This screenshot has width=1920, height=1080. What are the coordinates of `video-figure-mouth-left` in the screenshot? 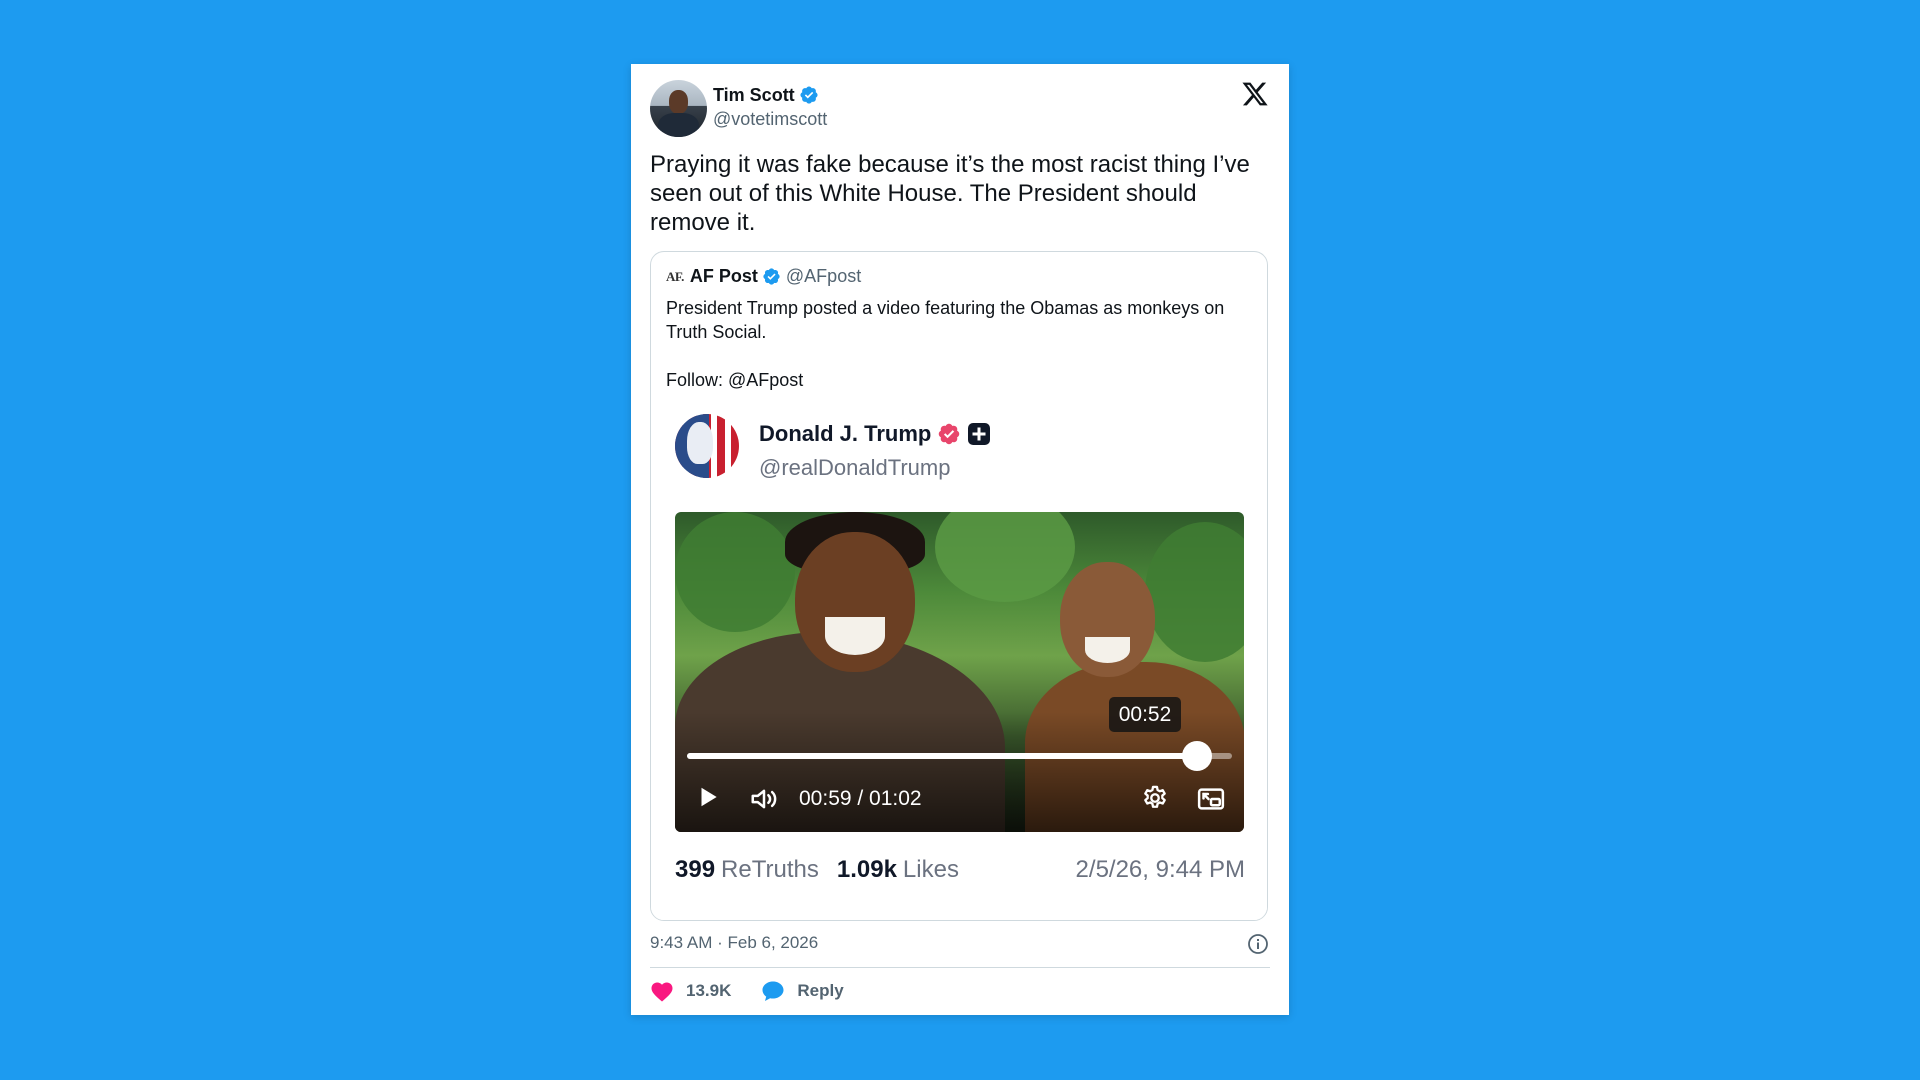 It's located at (855, 636).